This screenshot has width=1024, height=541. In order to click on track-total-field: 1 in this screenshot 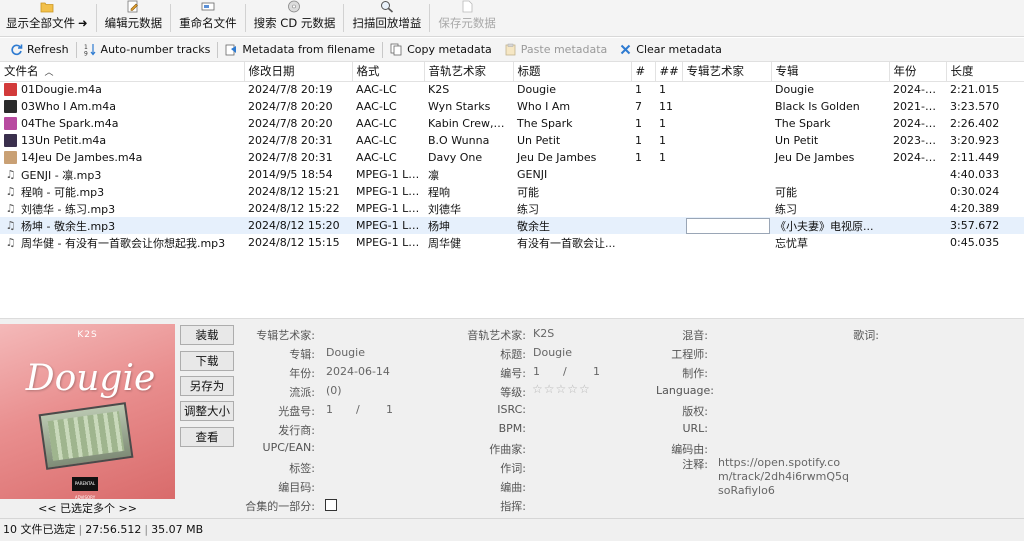, I will do `click(596, 371)`.